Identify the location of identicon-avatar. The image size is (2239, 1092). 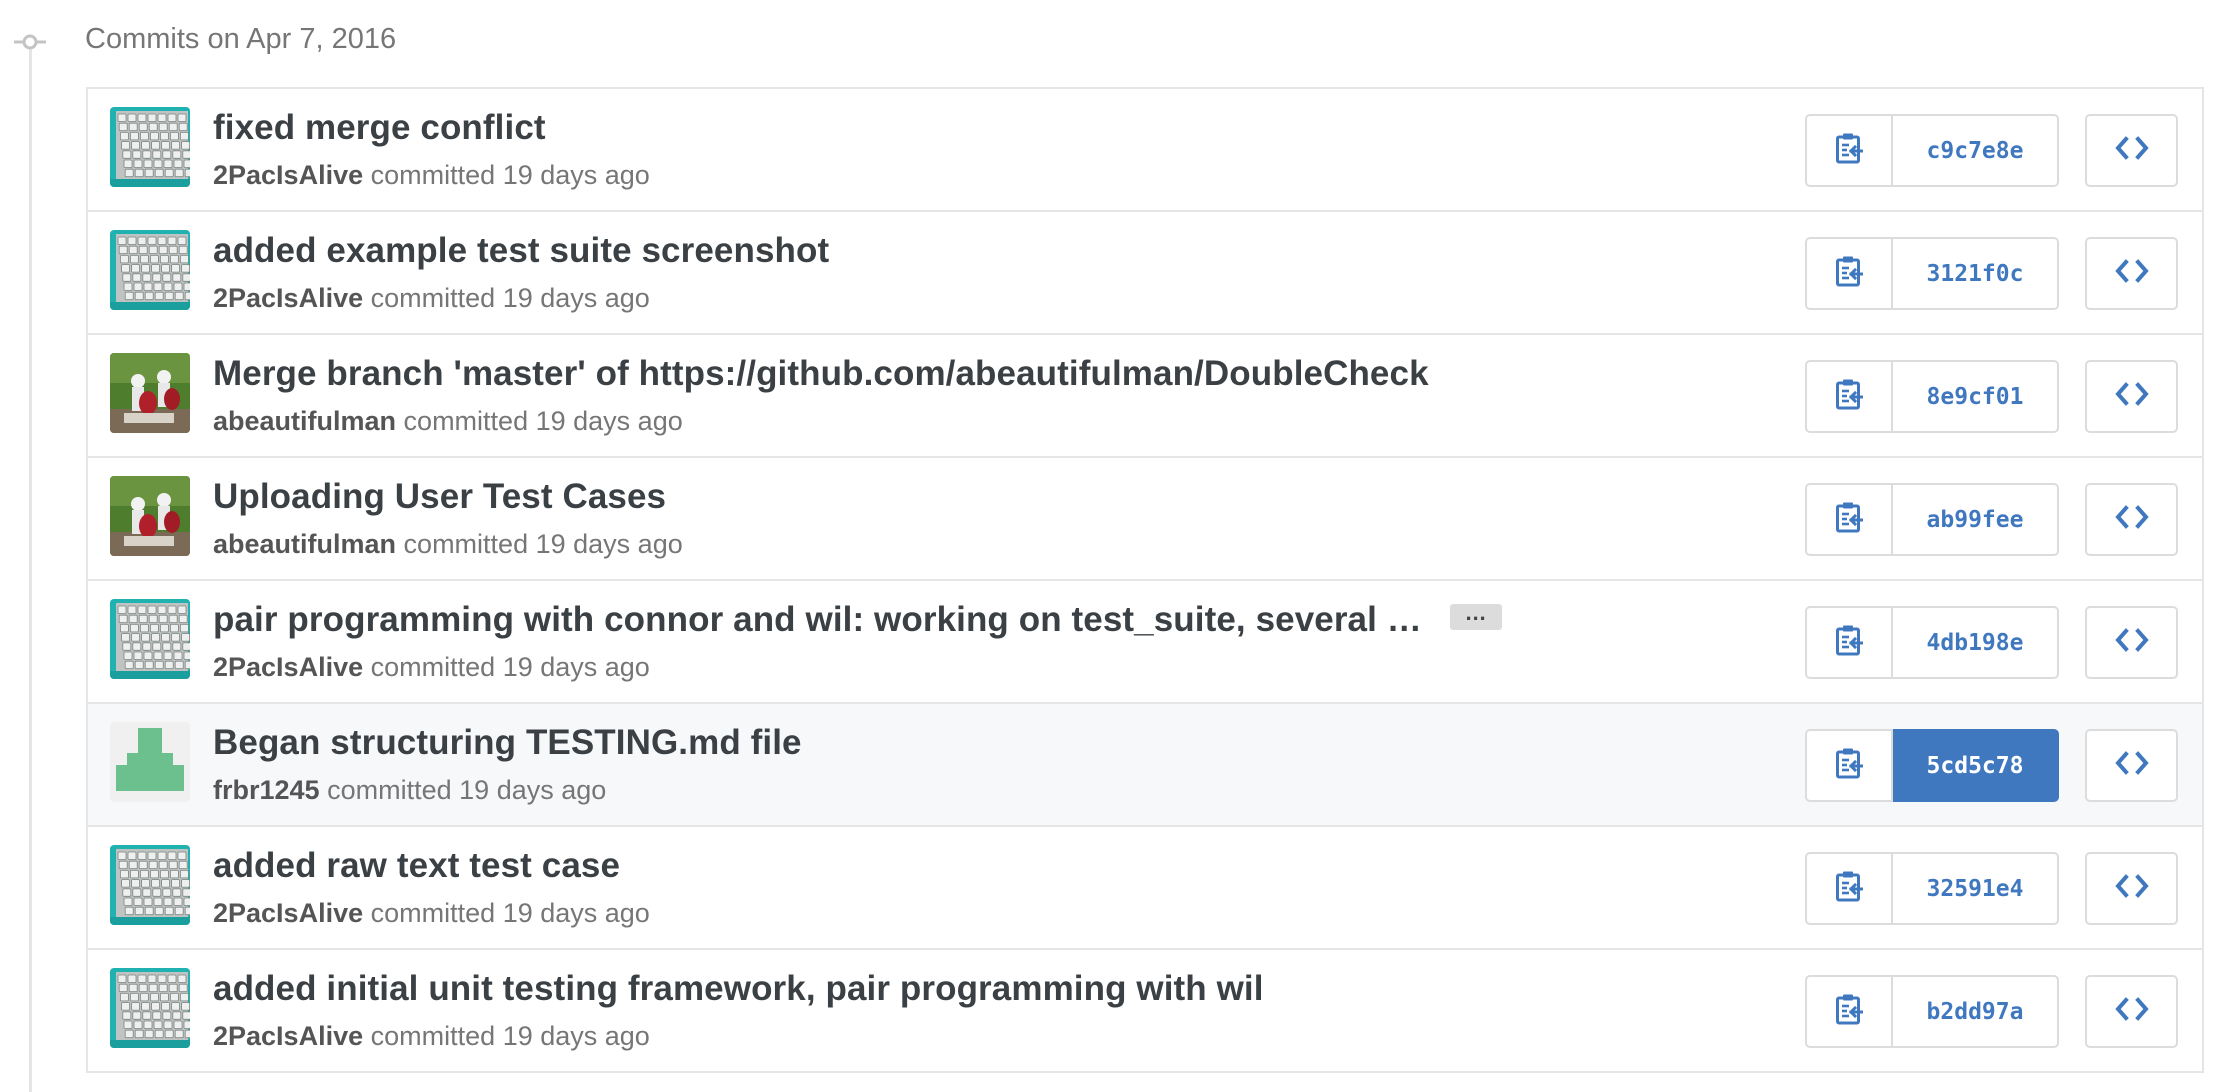
(150, 762).